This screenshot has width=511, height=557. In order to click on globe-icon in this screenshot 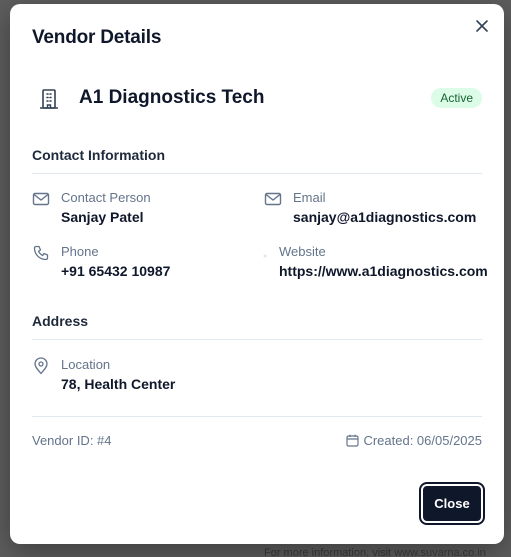, I will do `click(265, 256)`.